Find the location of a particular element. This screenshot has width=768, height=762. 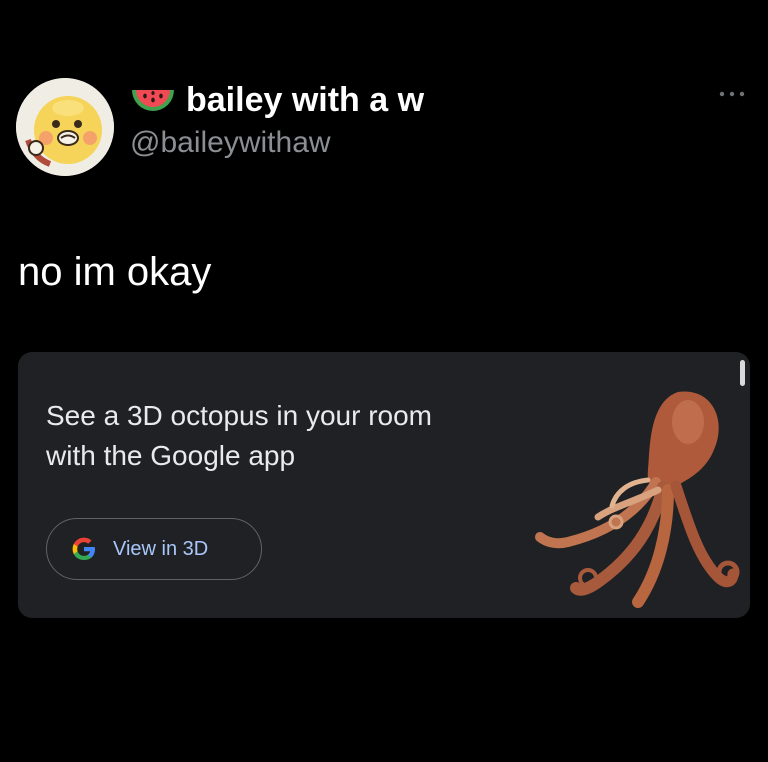

watermelon-icon is located at coordinates (153, 100).